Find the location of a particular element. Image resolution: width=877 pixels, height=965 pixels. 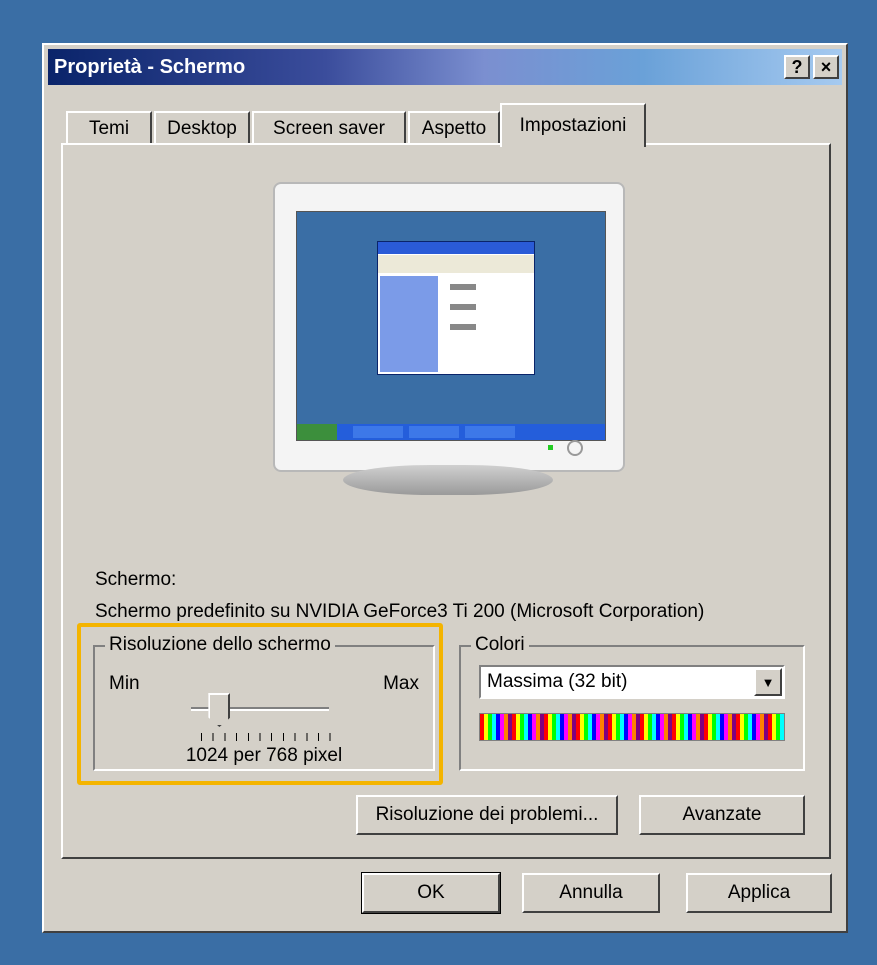

tab-desktop: Desktop is located at coordinates (202, 128).